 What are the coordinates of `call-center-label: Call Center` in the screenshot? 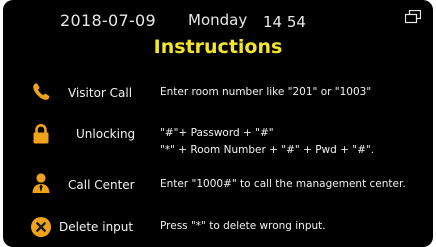 It's located at (101, 185).